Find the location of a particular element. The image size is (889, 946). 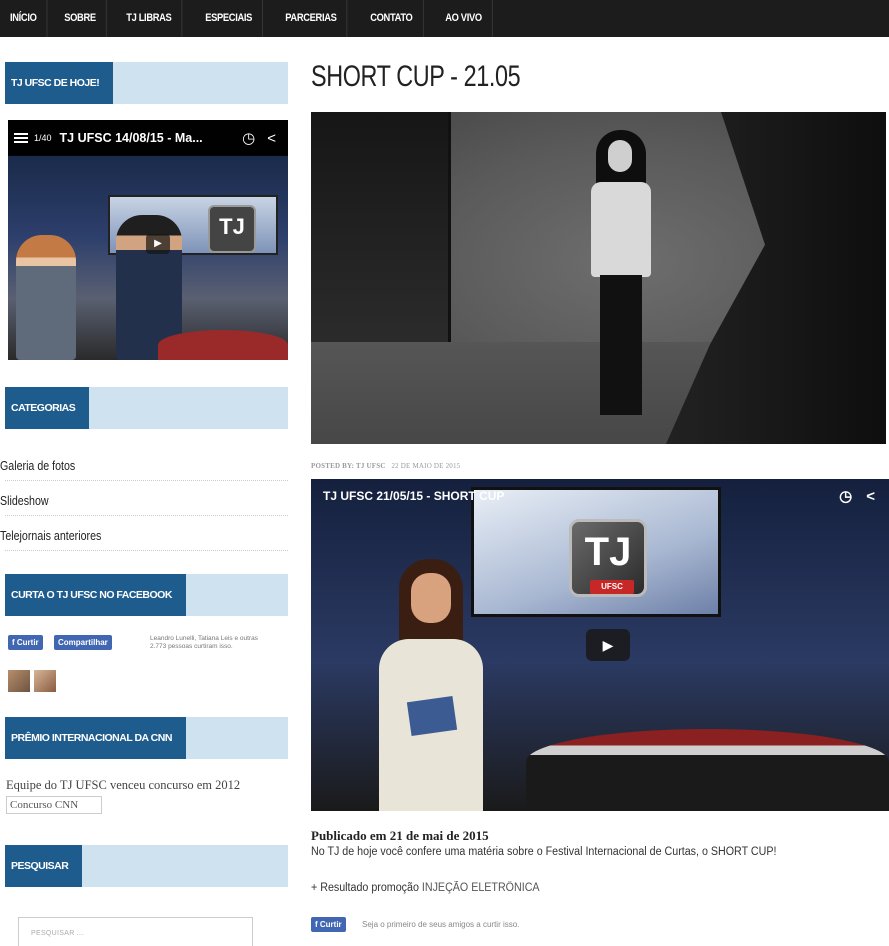

widget-title: CATEGORIAS is located at coordinates (47, 408).